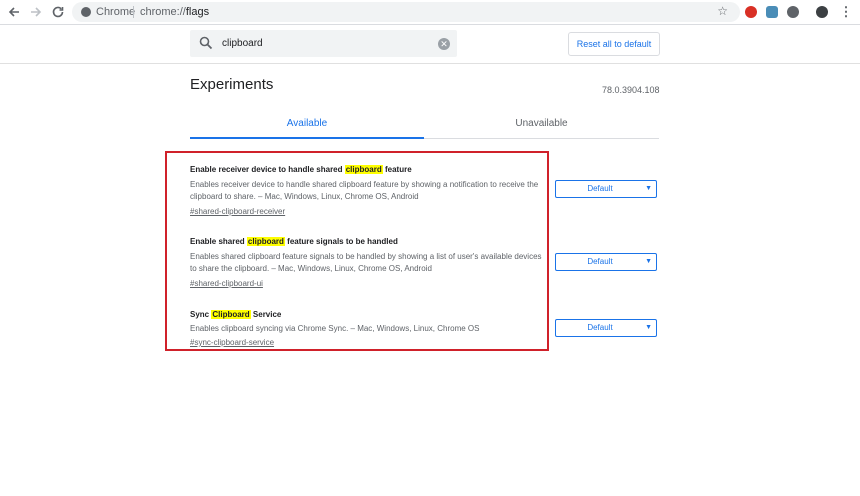 This screenshot has height=496, width=860. Describe the element at coordinates (307, 138) in the screenshot. I see `active-tab-indicator` at that location.